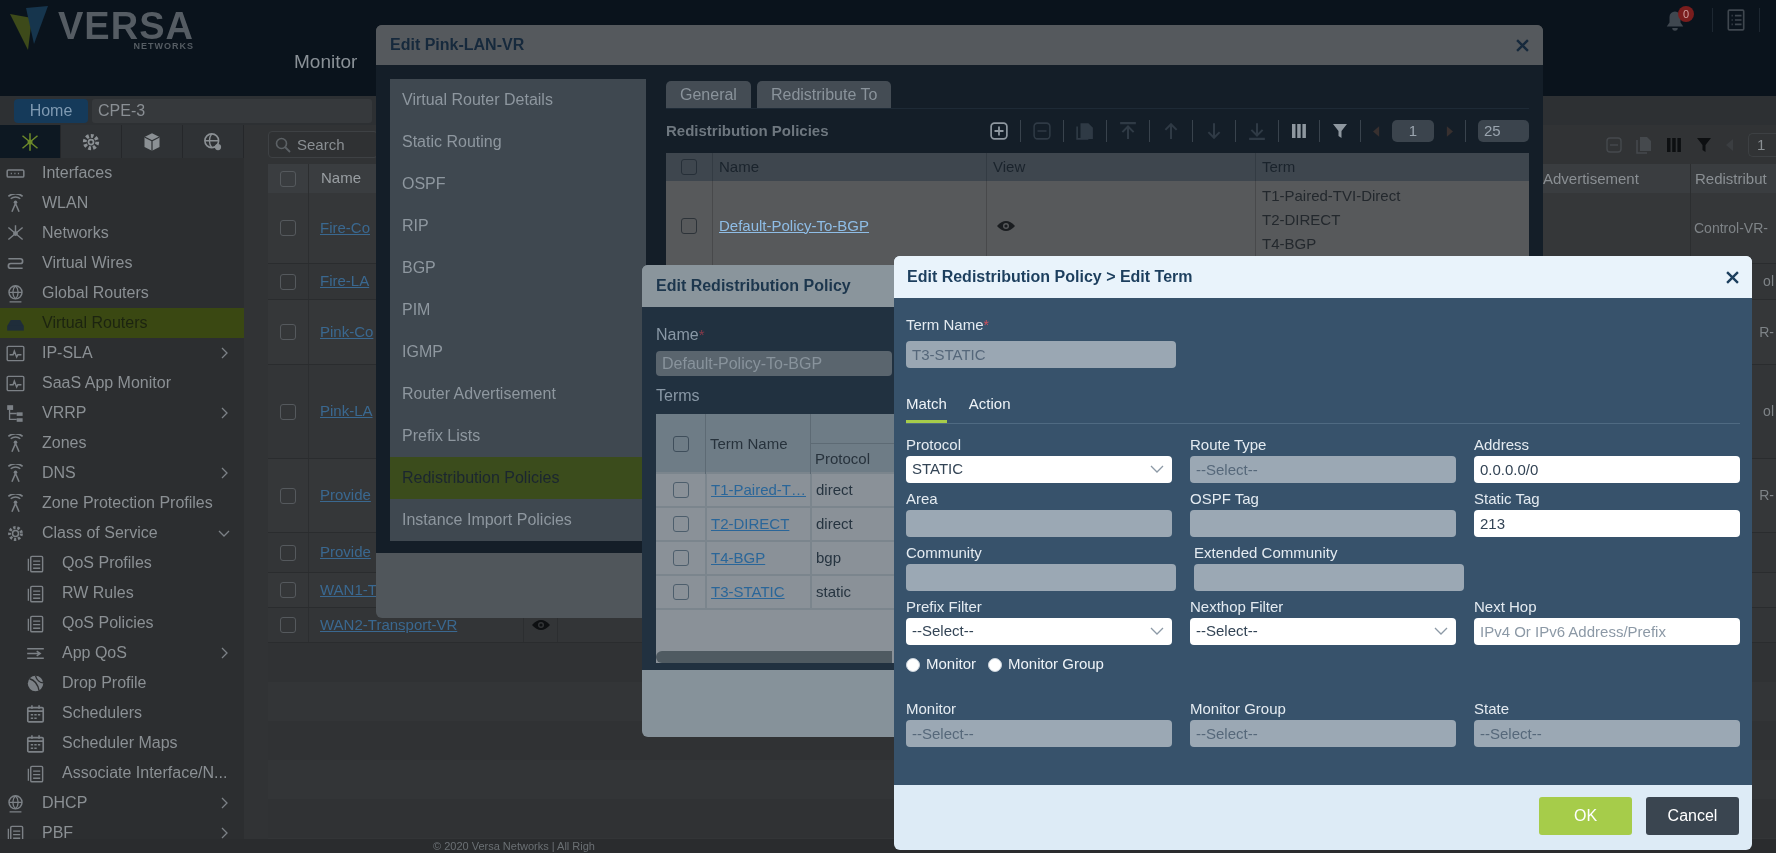 The width and height of the screenshot is (1776, 853). What do you see at coordinates (774, 657) in the screenshot?
I see `scrollbar` at bounding box center [774, 657].